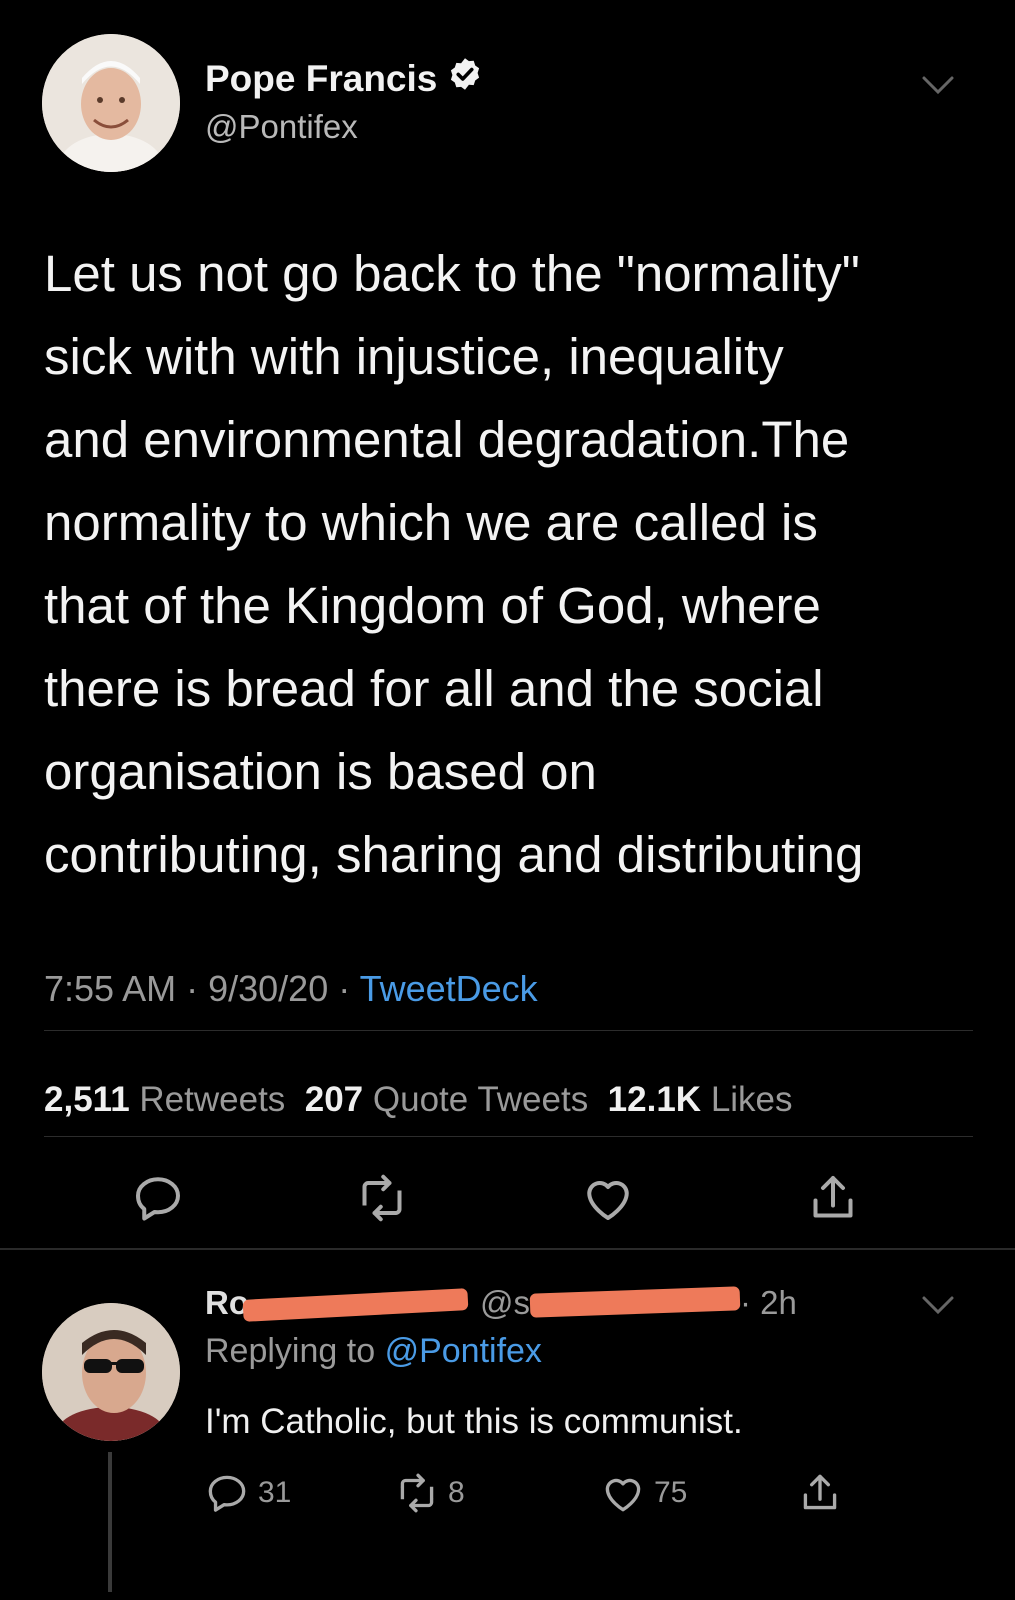 Image resolution: width=1015 pixels, height=1600 pixels. I want to click on reply-reply-count: 31, so click(275, 1492).